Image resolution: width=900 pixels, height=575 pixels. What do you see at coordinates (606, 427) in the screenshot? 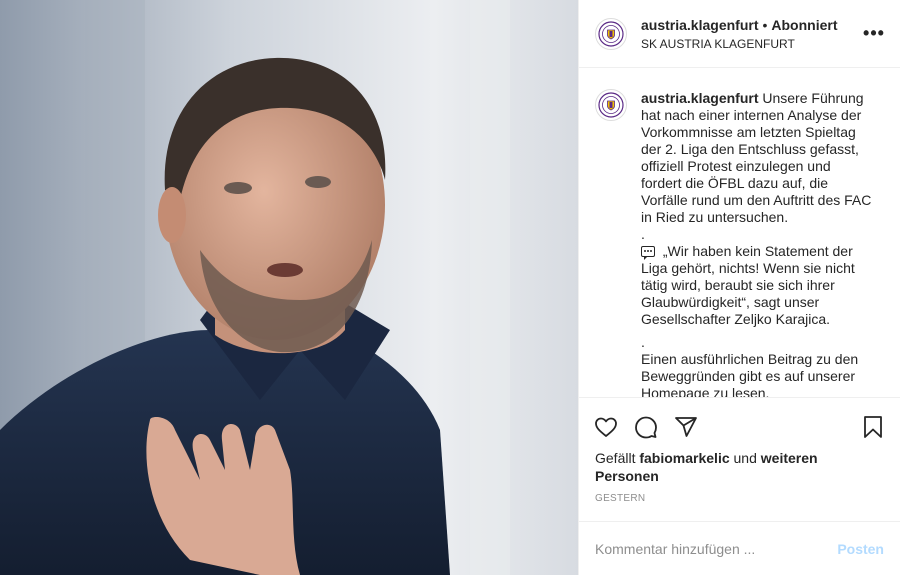
I see `heart-icon` at bounding box center [606, 427].